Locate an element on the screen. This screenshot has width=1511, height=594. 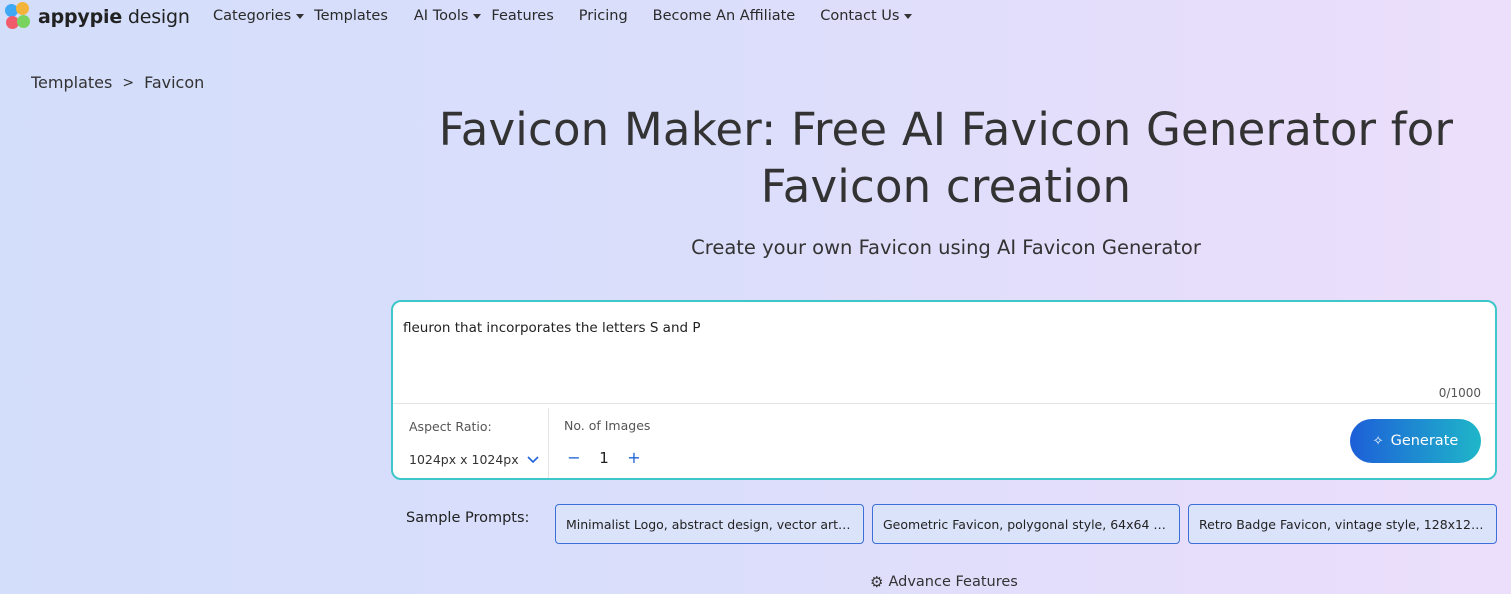
nav-label: Categories is located at coordinates (252, 16).